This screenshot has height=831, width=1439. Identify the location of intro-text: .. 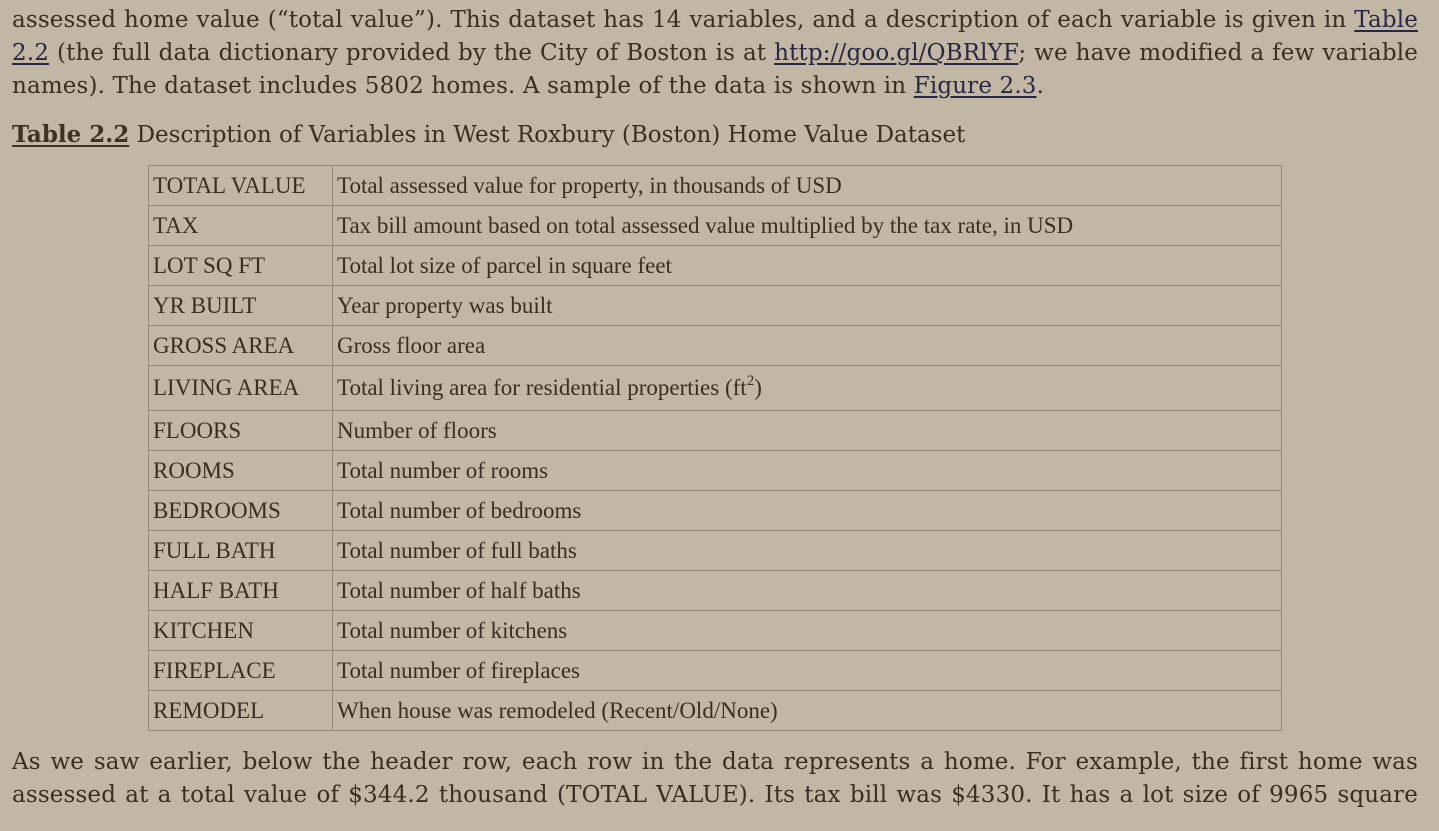
(1040, 86).